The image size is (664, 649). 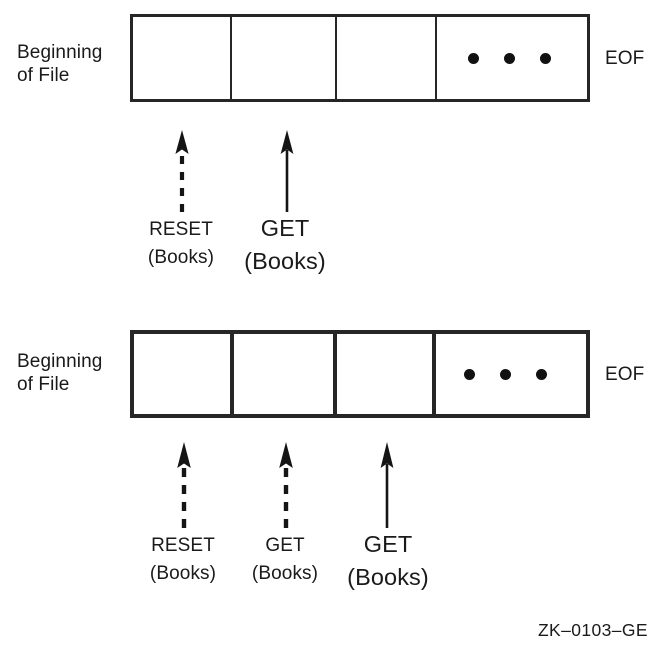 I want to click on top-record-cell-ellipsis, so click(x=508, y=58).